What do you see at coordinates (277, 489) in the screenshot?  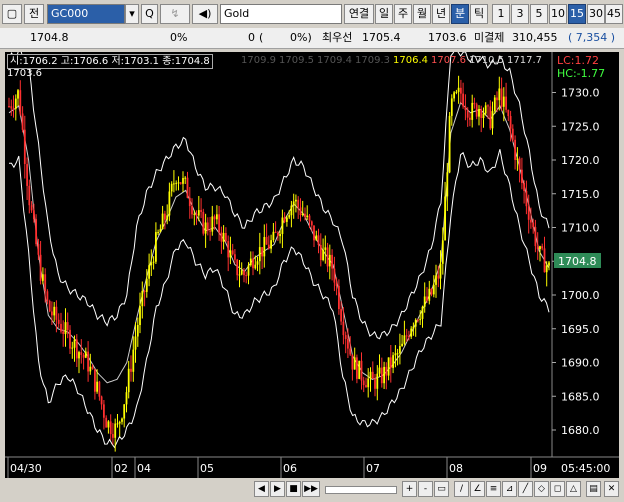 I see `nav-next-button: ▶` at bounding box center [277, 489].